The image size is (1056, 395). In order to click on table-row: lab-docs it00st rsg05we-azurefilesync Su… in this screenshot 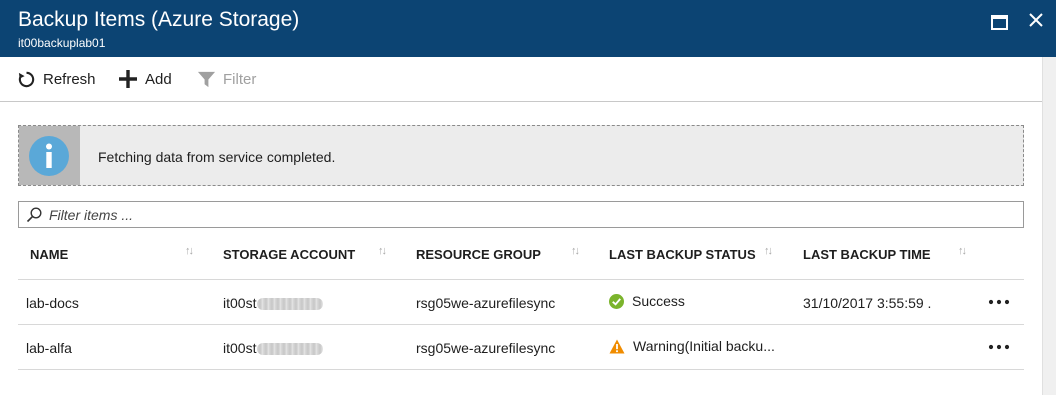, I will do `click(521, 302)`.